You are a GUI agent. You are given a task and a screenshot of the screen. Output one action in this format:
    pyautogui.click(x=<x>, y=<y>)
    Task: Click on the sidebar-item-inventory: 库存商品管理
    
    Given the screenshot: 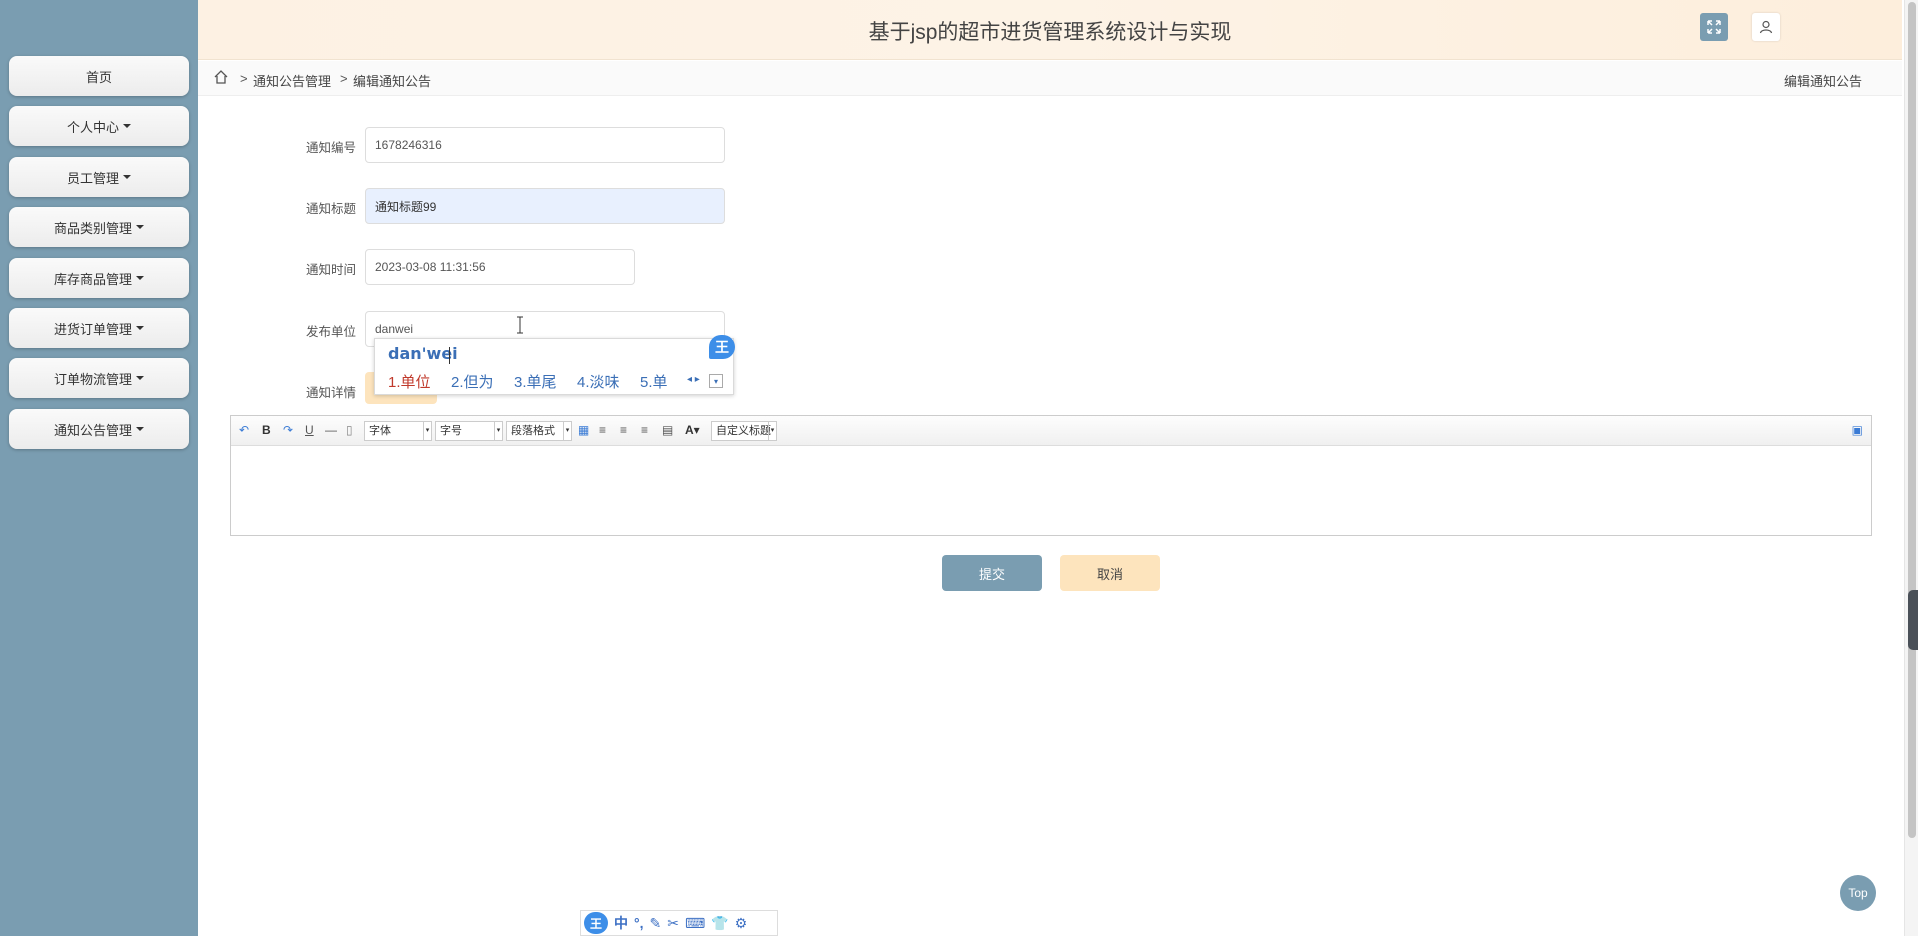 What is the action you would take?
    pyautogui.click(x=99, y=278)
    